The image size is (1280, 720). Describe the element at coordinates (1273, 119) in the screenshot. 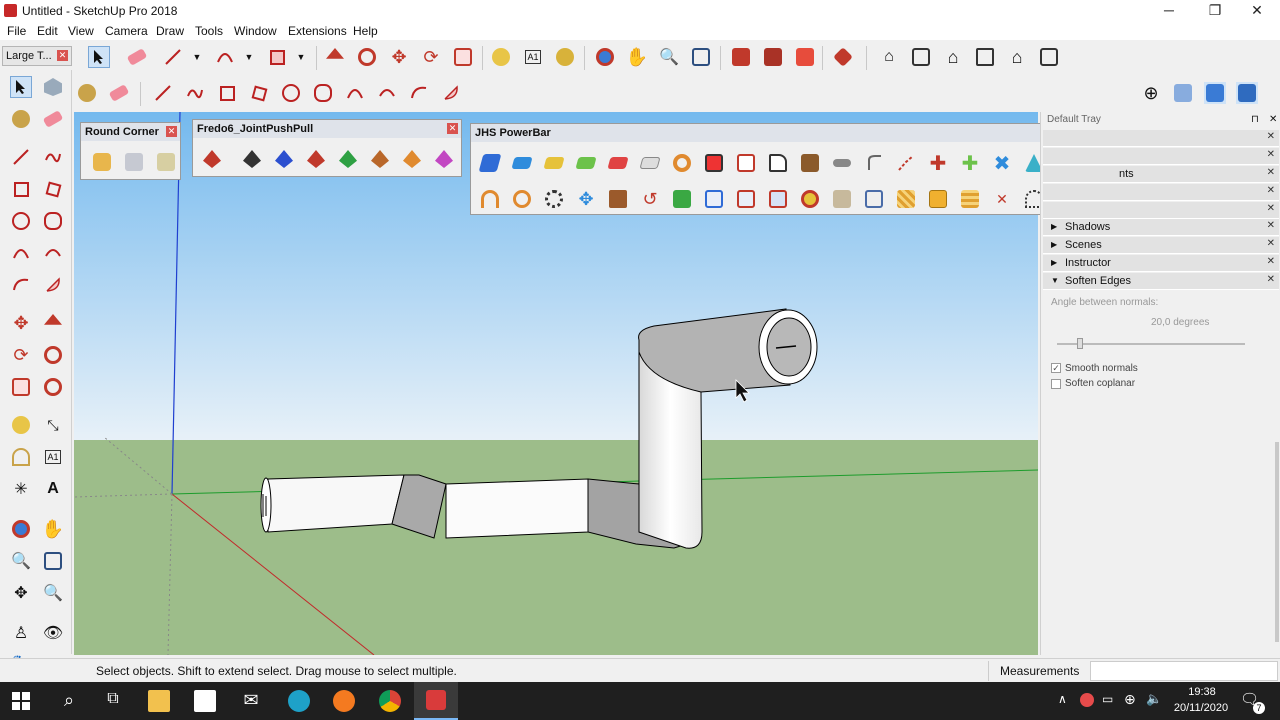

I see `tray-close-icon: ✕` at that location.